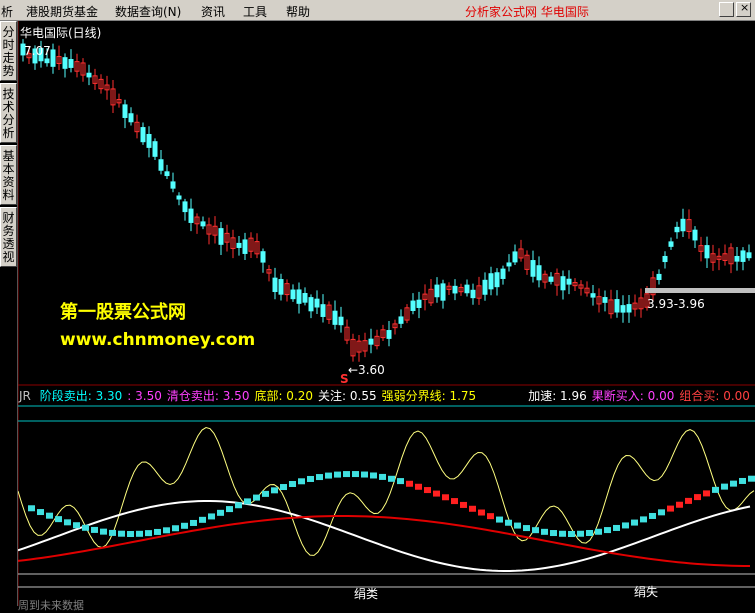  Describe the element at coordinates (61, 33) in the screenshot. I see `chart-title: 华电国际(日线)` at that location.